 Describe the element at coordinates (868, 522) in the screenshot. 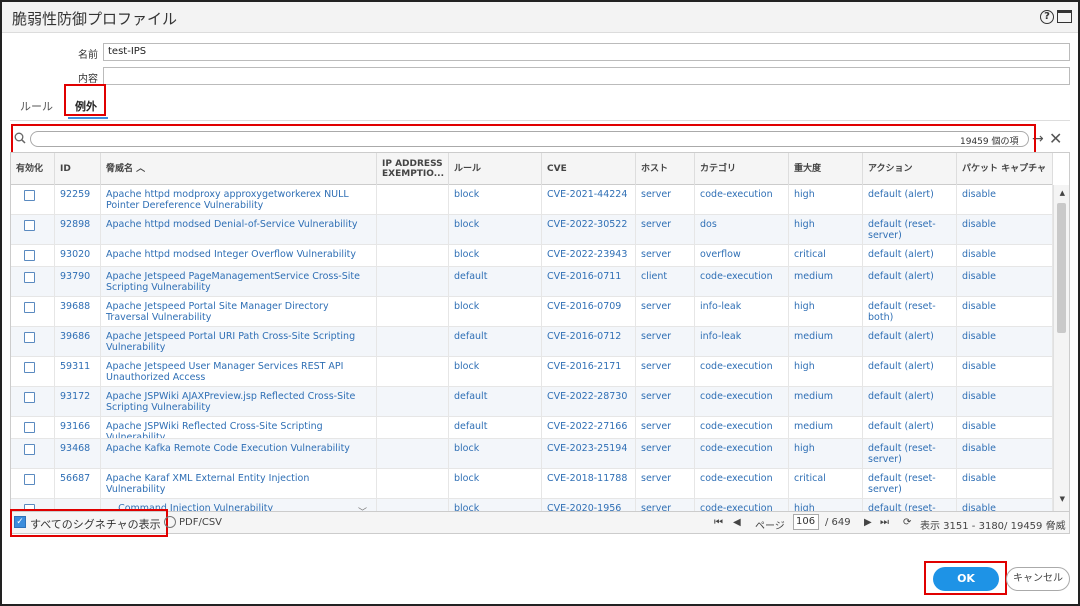

I see `next-page-icon: ▶` at that location.